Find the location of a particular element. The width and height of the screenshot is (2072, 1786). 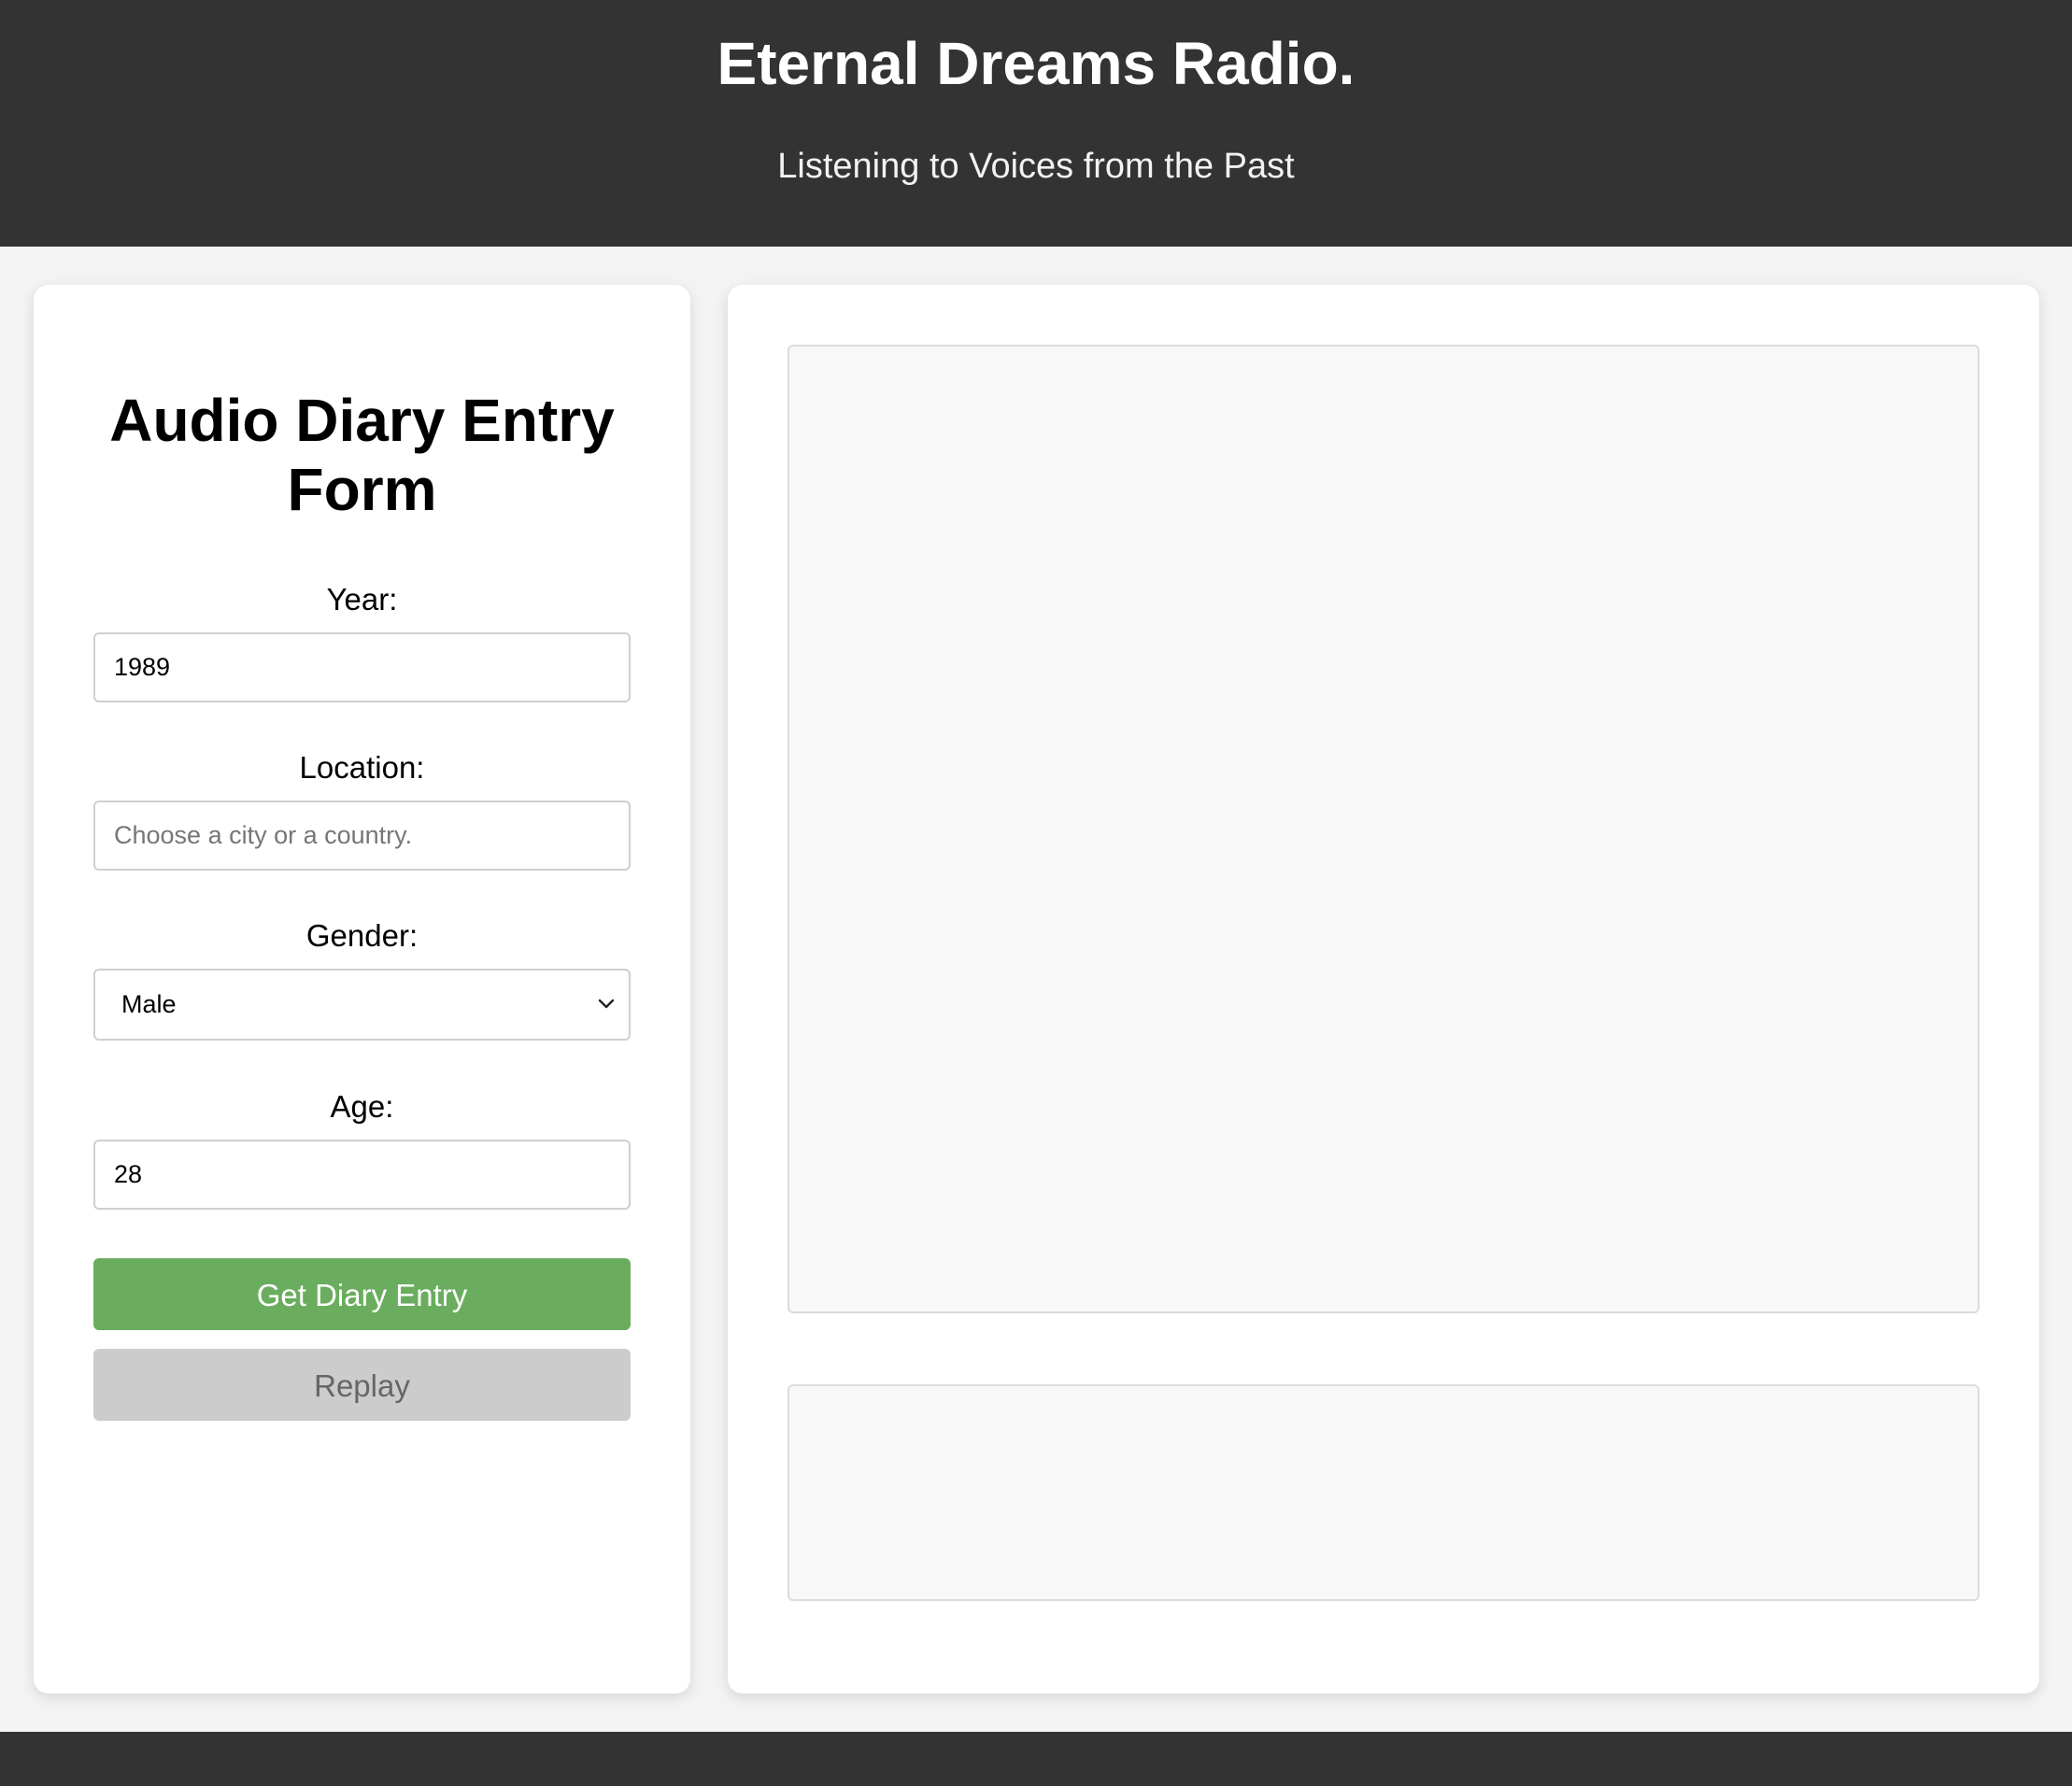

location-input is located at coordinates (362, 836).